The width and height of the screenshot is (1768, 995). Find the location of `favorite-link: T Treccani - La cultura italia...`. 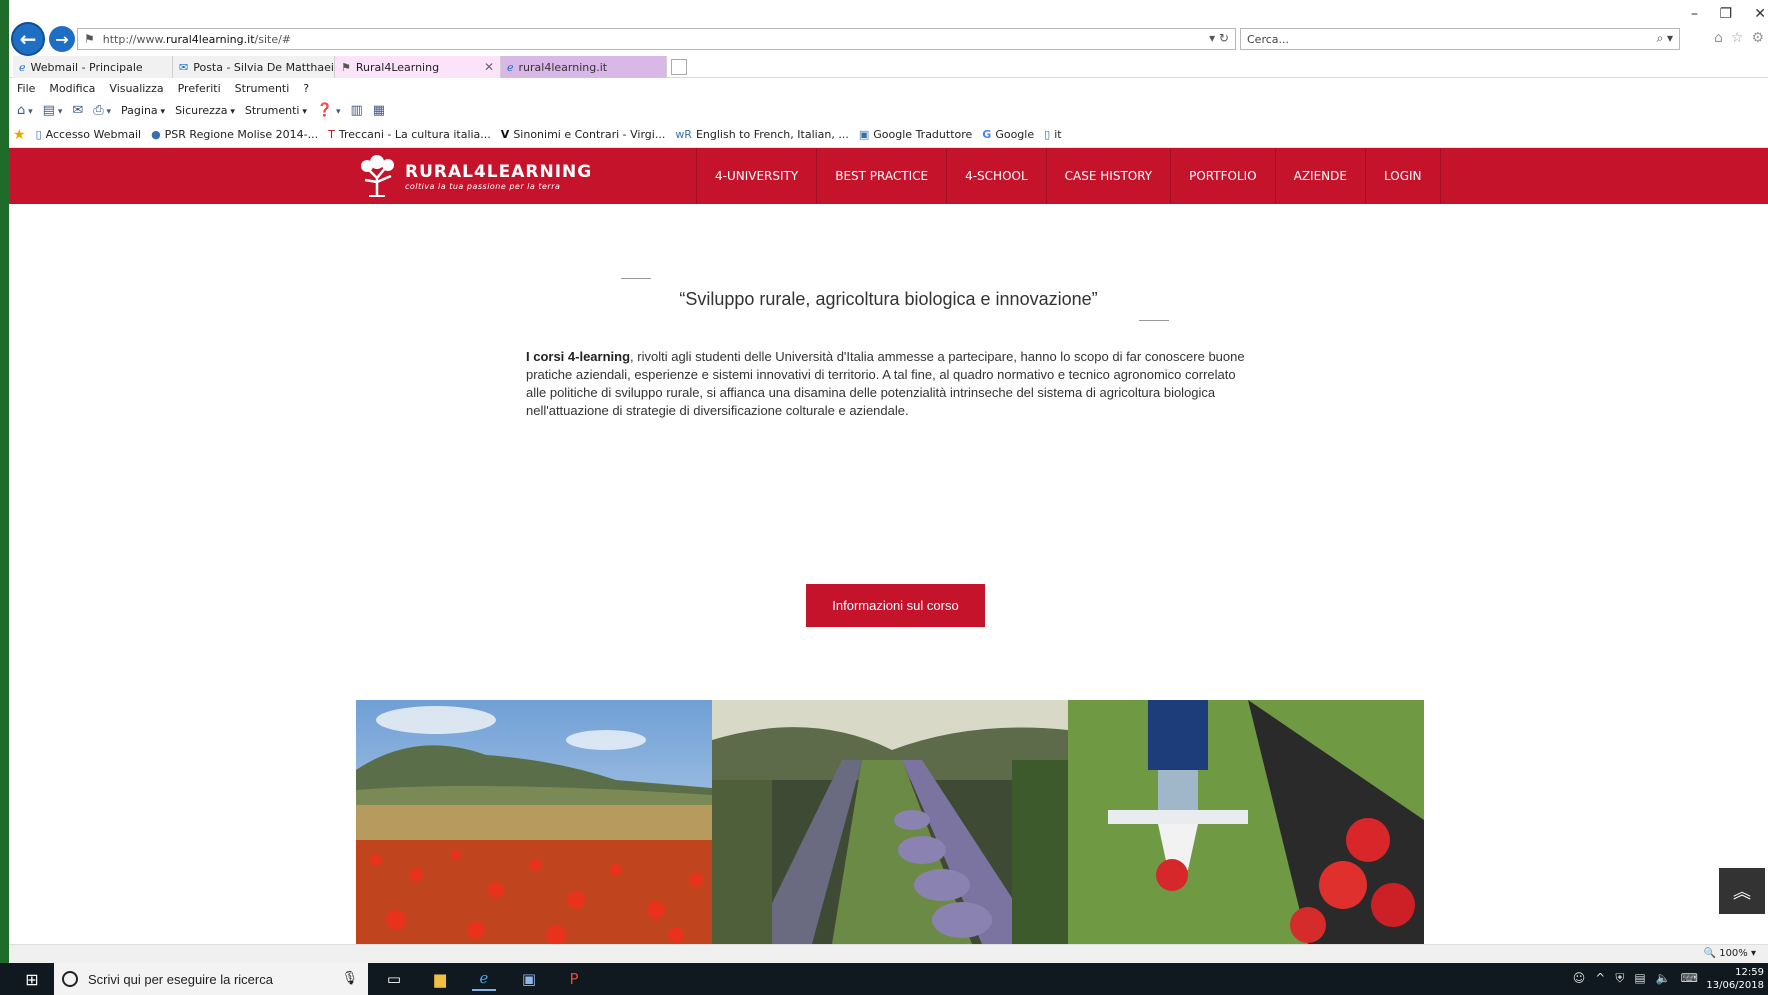

favorite-link: T Treccani - La cultura italia... is located at coordinates (409, 134).